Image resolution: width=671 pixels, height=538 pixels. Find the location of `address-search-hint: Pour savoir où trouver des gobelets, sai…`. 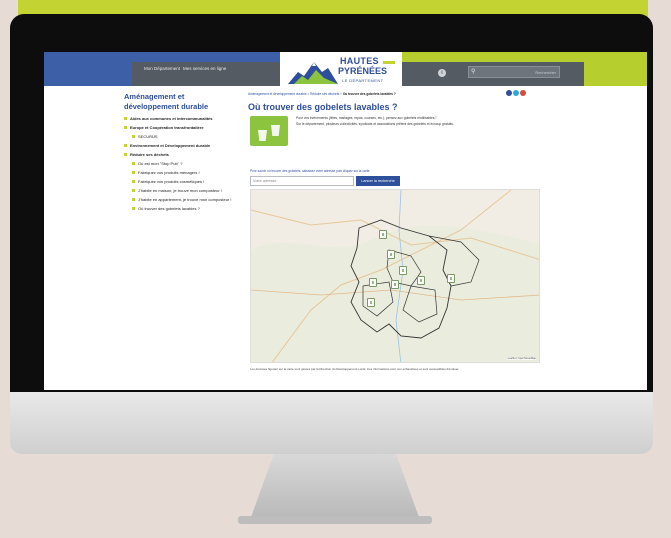

address-search-hint: Pour savoir où trouver des gobelets, sai… is located at coordinates (310, 171).